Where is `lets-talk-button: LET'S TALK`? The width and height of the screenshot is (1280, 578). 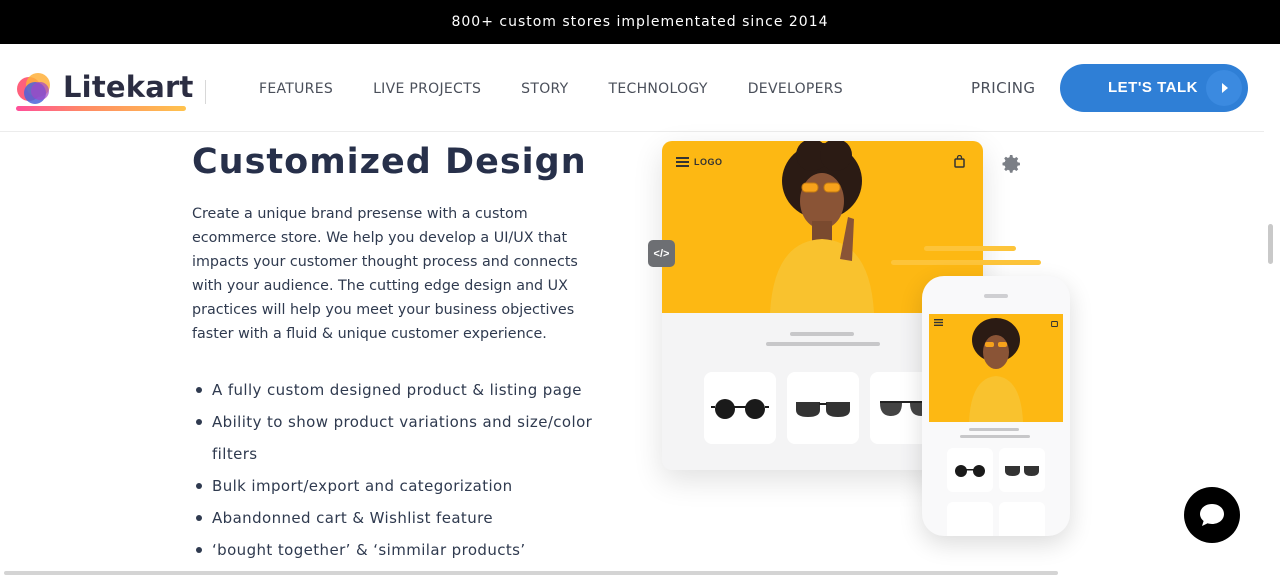 lets-talk-button: LET'S TALK is located at coordinates (1154, 88).